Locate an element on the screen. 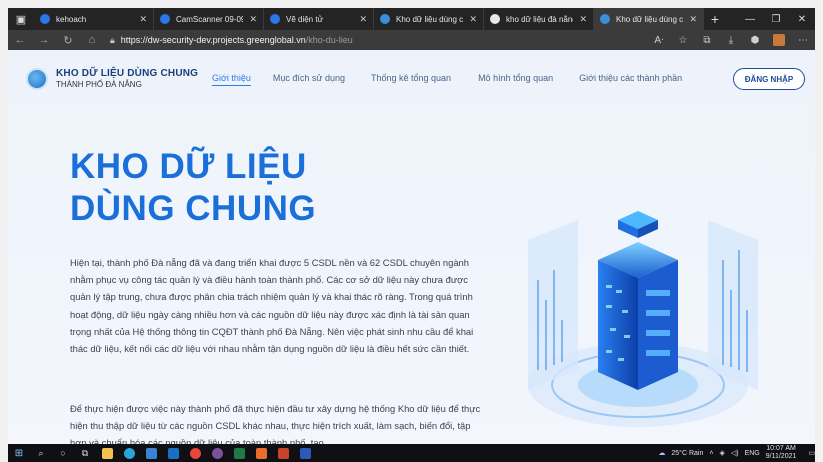 The height and width of the screenshot is (462, 823). weather-text: 25°C Rain is located at coordinates (687, 453).